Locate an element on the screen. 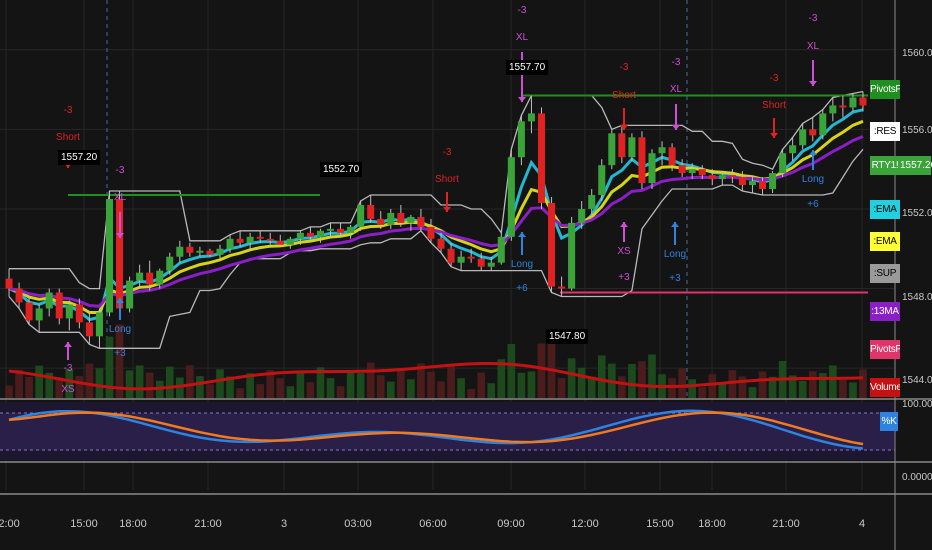 The width and height of the screenshot is (932, 550). long-signal-number: +3 is located at coordinates (675, 278).